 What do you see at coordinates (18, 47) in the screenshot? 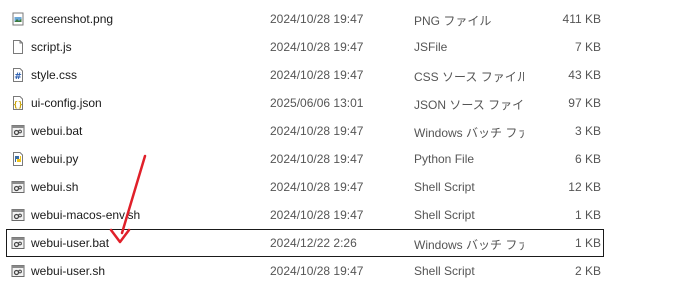
I see `blank-file-icon` at bounding box center [18, 47].